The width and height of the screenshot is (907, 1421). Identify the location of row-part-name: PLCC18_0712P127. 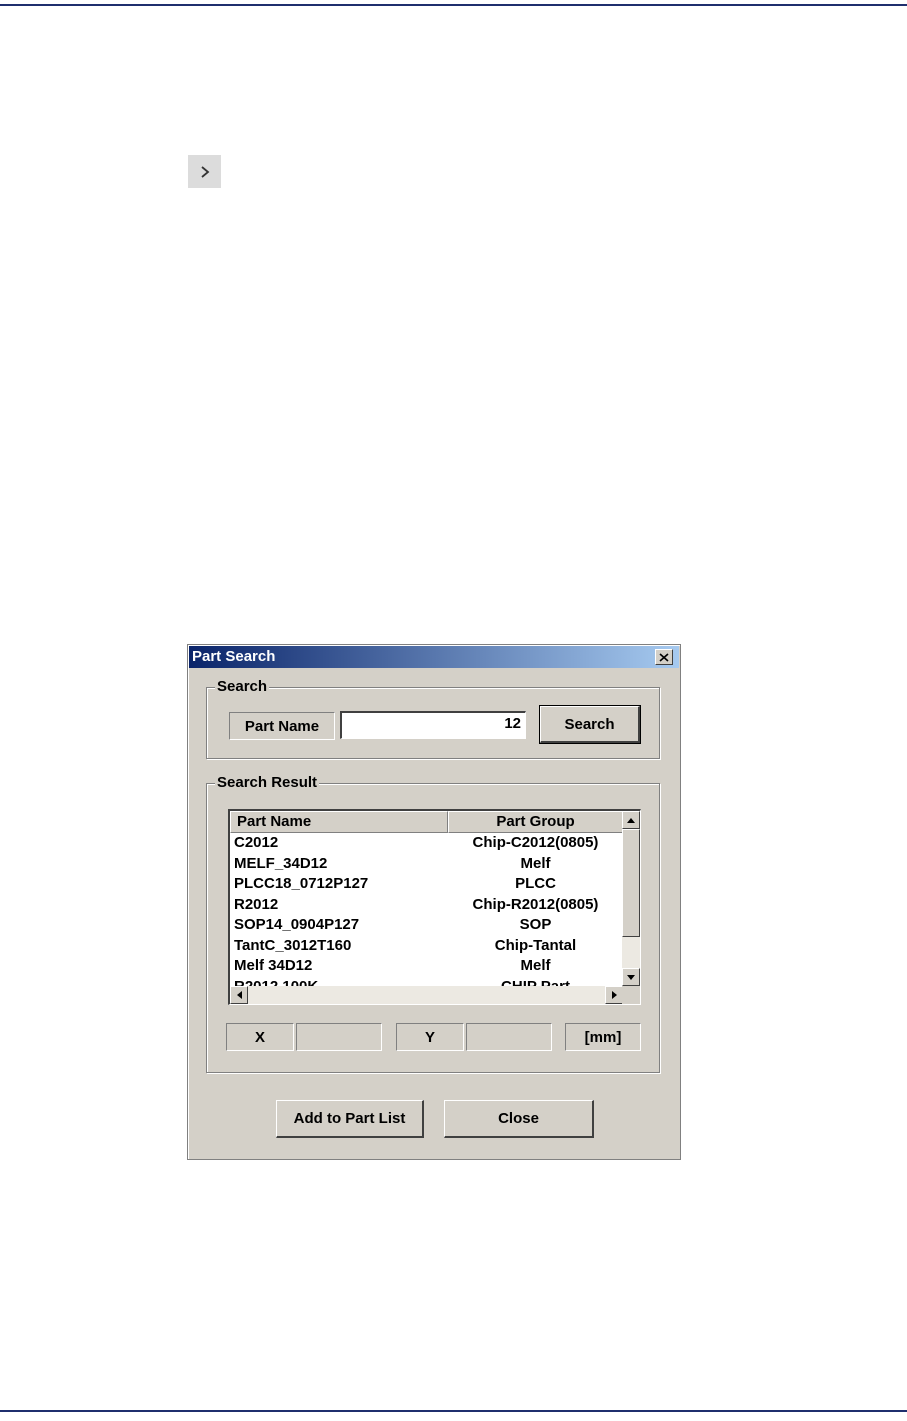
(301, 883).